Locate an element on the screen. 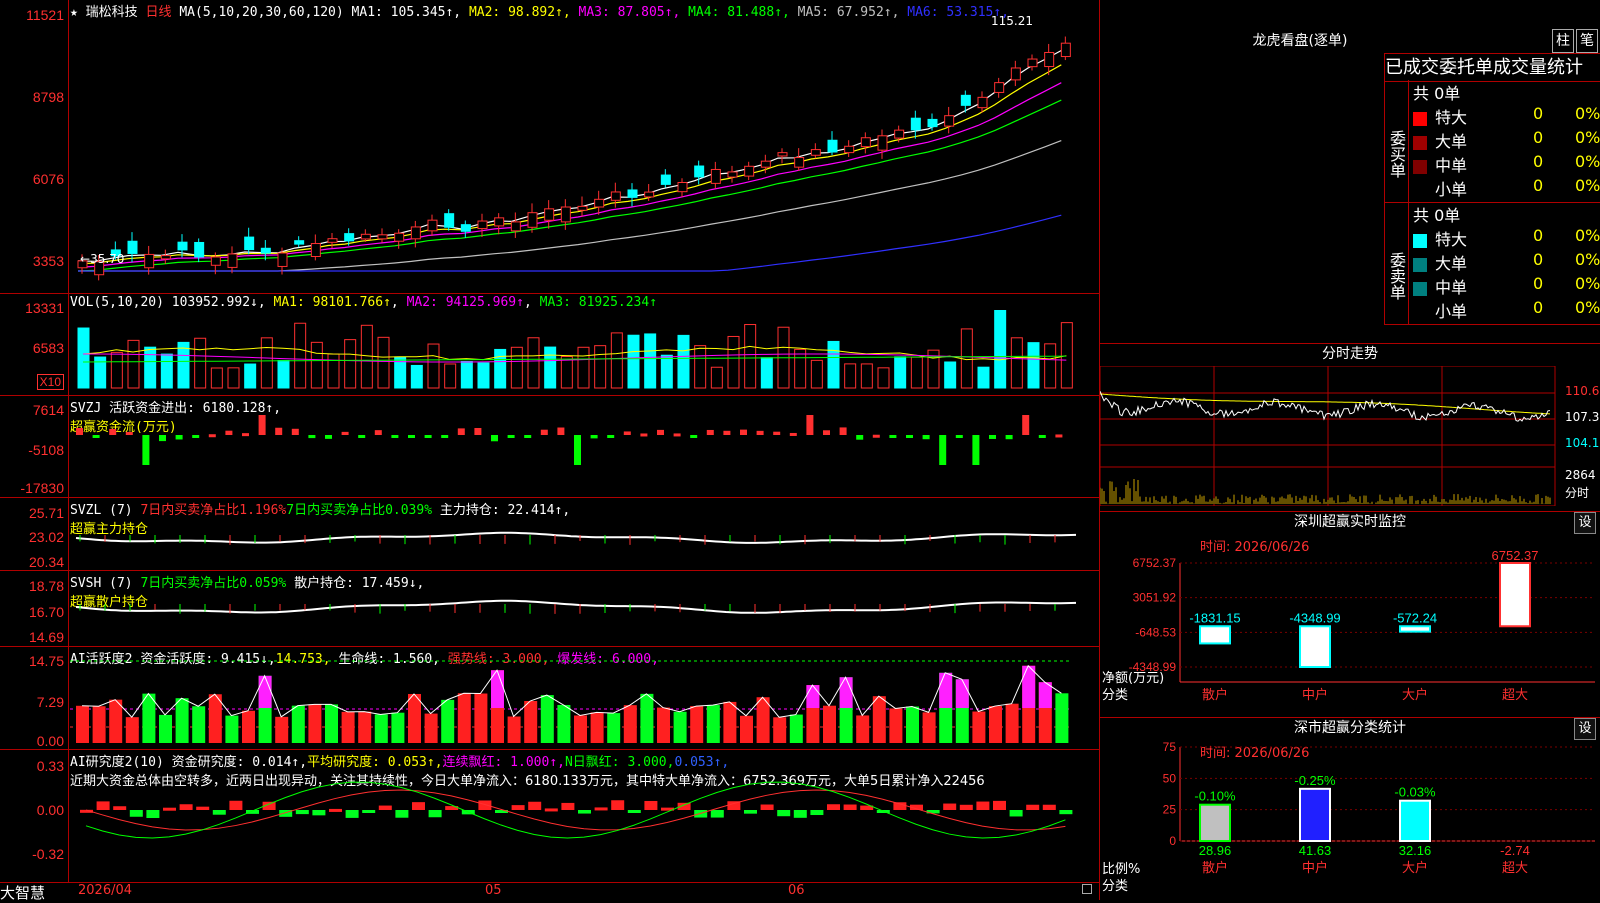 Image resolution: width=1600 pixels, height=903 pixels. category-label: 散户 is located at coordinates (1215, 695).